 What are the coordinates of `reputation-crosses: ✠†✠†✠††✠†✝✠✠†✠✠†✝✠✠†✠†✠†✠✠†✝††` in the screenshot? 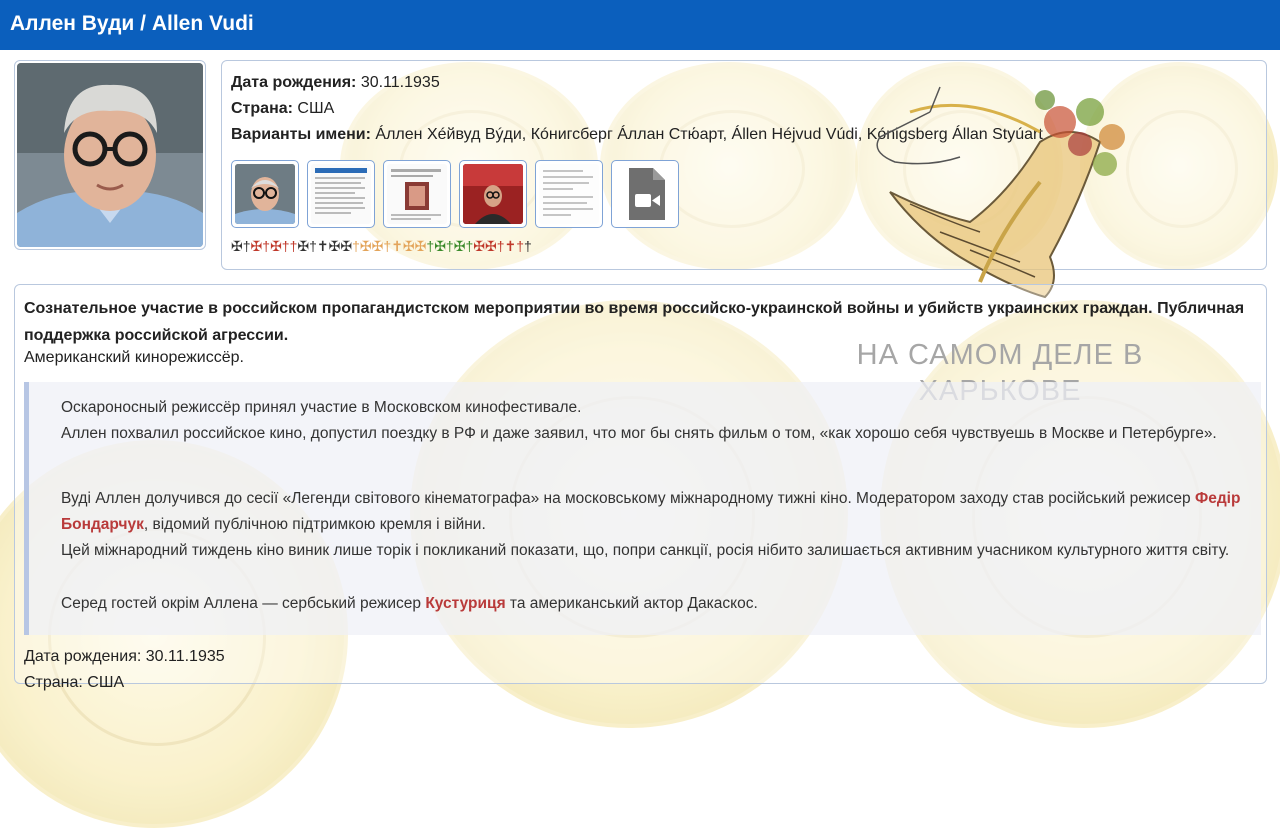 It's located at (381, 246).